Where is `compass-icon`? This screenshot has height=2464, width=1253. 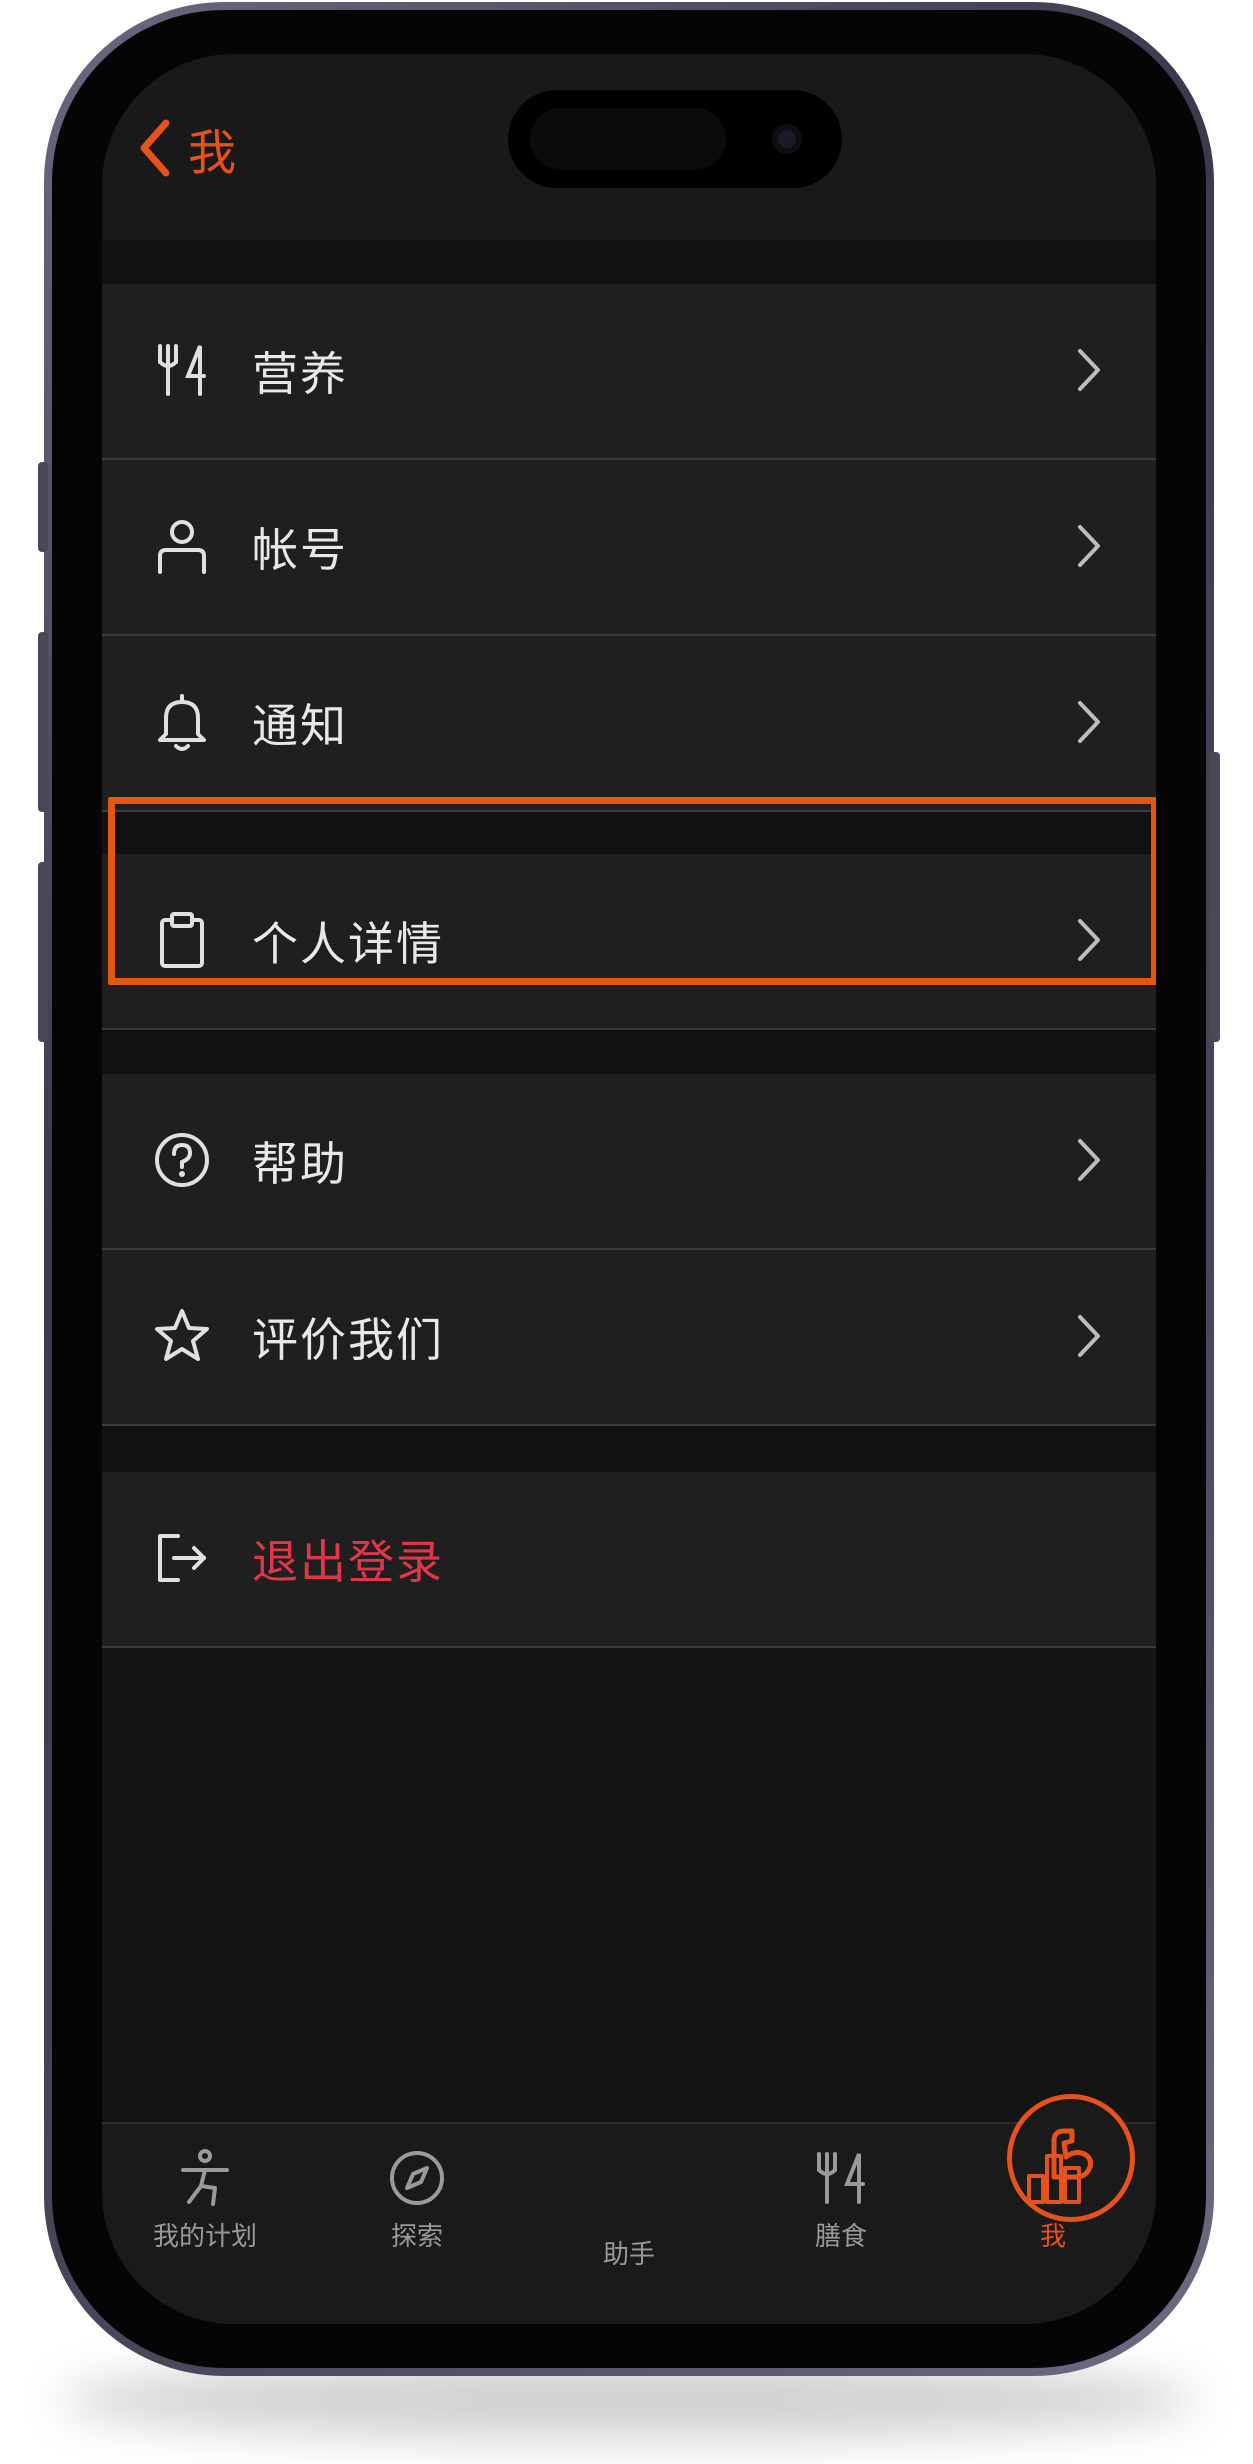 compass-icon is located at coordinates (417, 2178).